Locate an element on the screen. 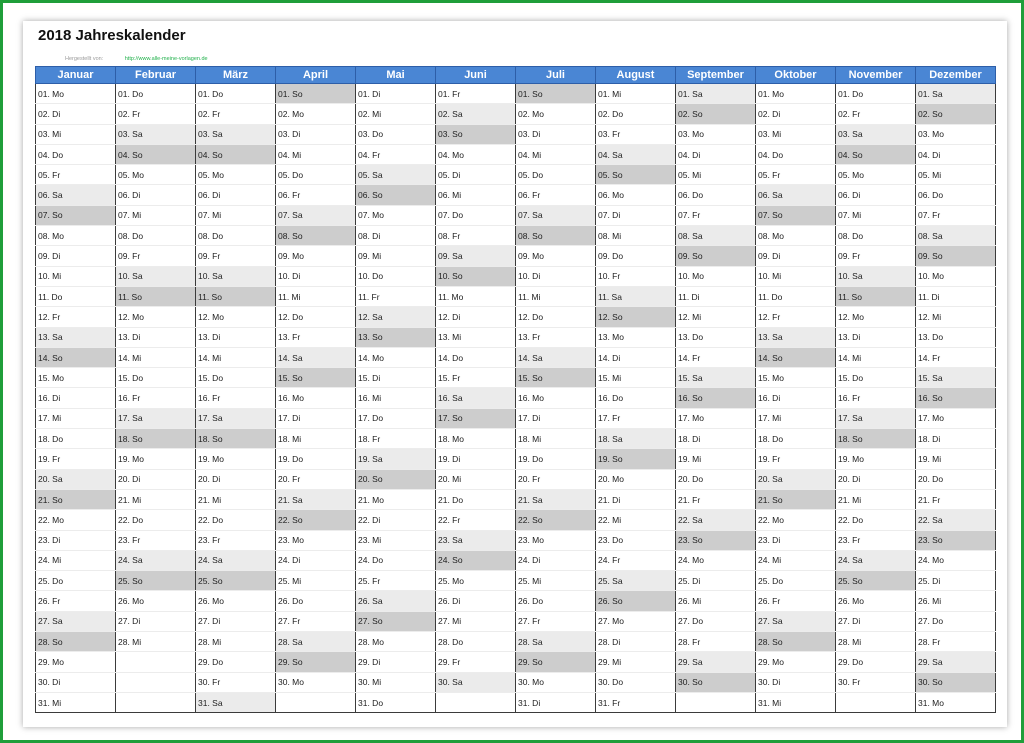 The image size is (1024, 743). day-cell: 25. Fr is located at coordinates (395, 581).